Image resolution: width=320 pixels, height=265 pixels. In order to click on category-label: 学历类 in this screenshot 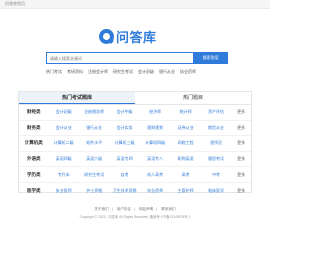, I will do `click(33, 174)`.